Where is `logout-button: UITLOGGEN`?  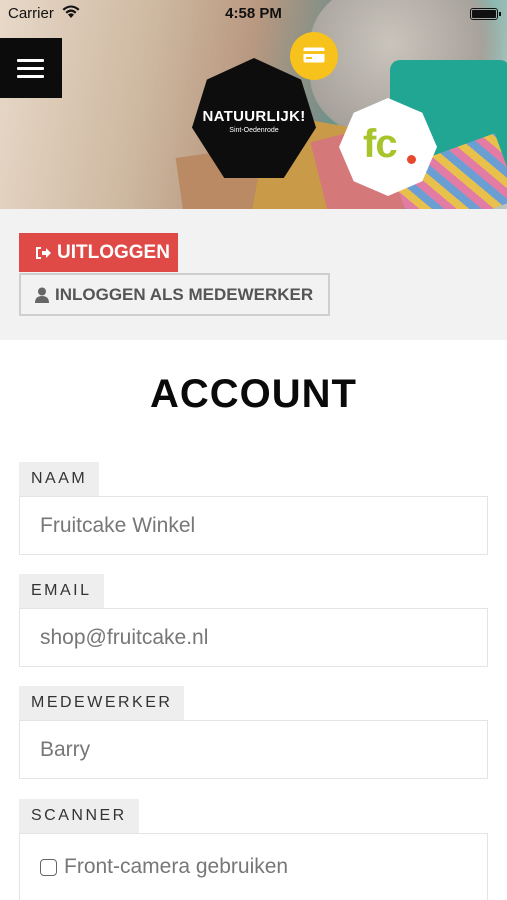 logout-button: UITLOGGEN is located at coordinates (98, 252).